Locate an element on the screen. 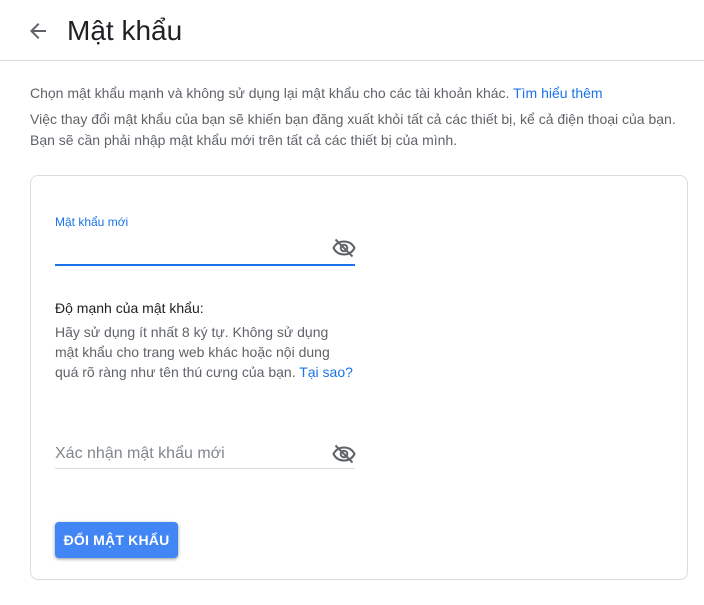 This screenshot has width=704, height=605. page-header: Mật khẩu is located at coordinates (352, 30).